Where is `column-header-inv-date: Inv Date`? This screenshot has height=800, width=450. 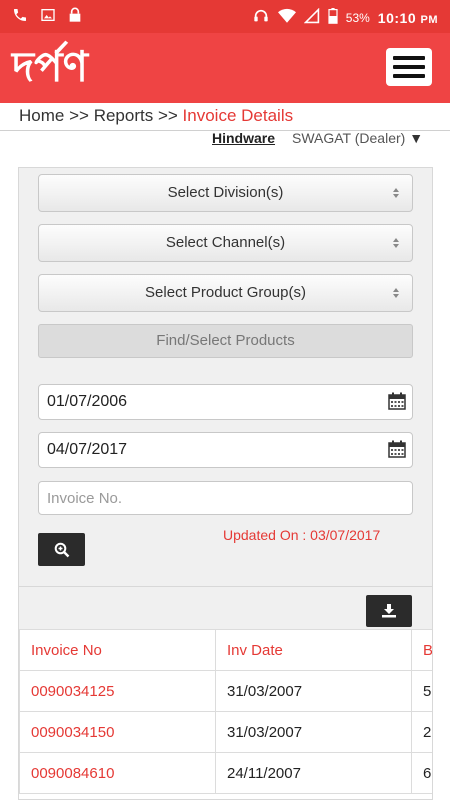 column-header-inv-date: Inv Date is located at coordinates (313, 650).